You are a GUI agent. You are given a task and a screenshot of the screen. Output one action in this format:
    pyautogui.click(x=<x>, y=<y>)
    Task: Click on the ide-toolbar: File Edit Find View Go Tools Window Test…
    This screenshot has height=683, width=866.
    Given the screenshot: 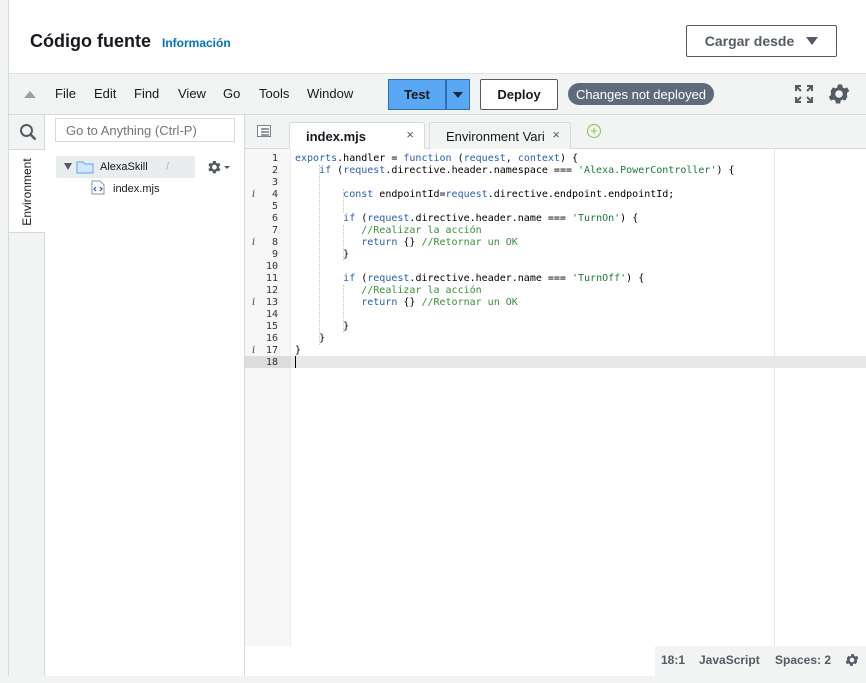 What is the action you would take?
    pyautogui.click(x=437, y=94)
    